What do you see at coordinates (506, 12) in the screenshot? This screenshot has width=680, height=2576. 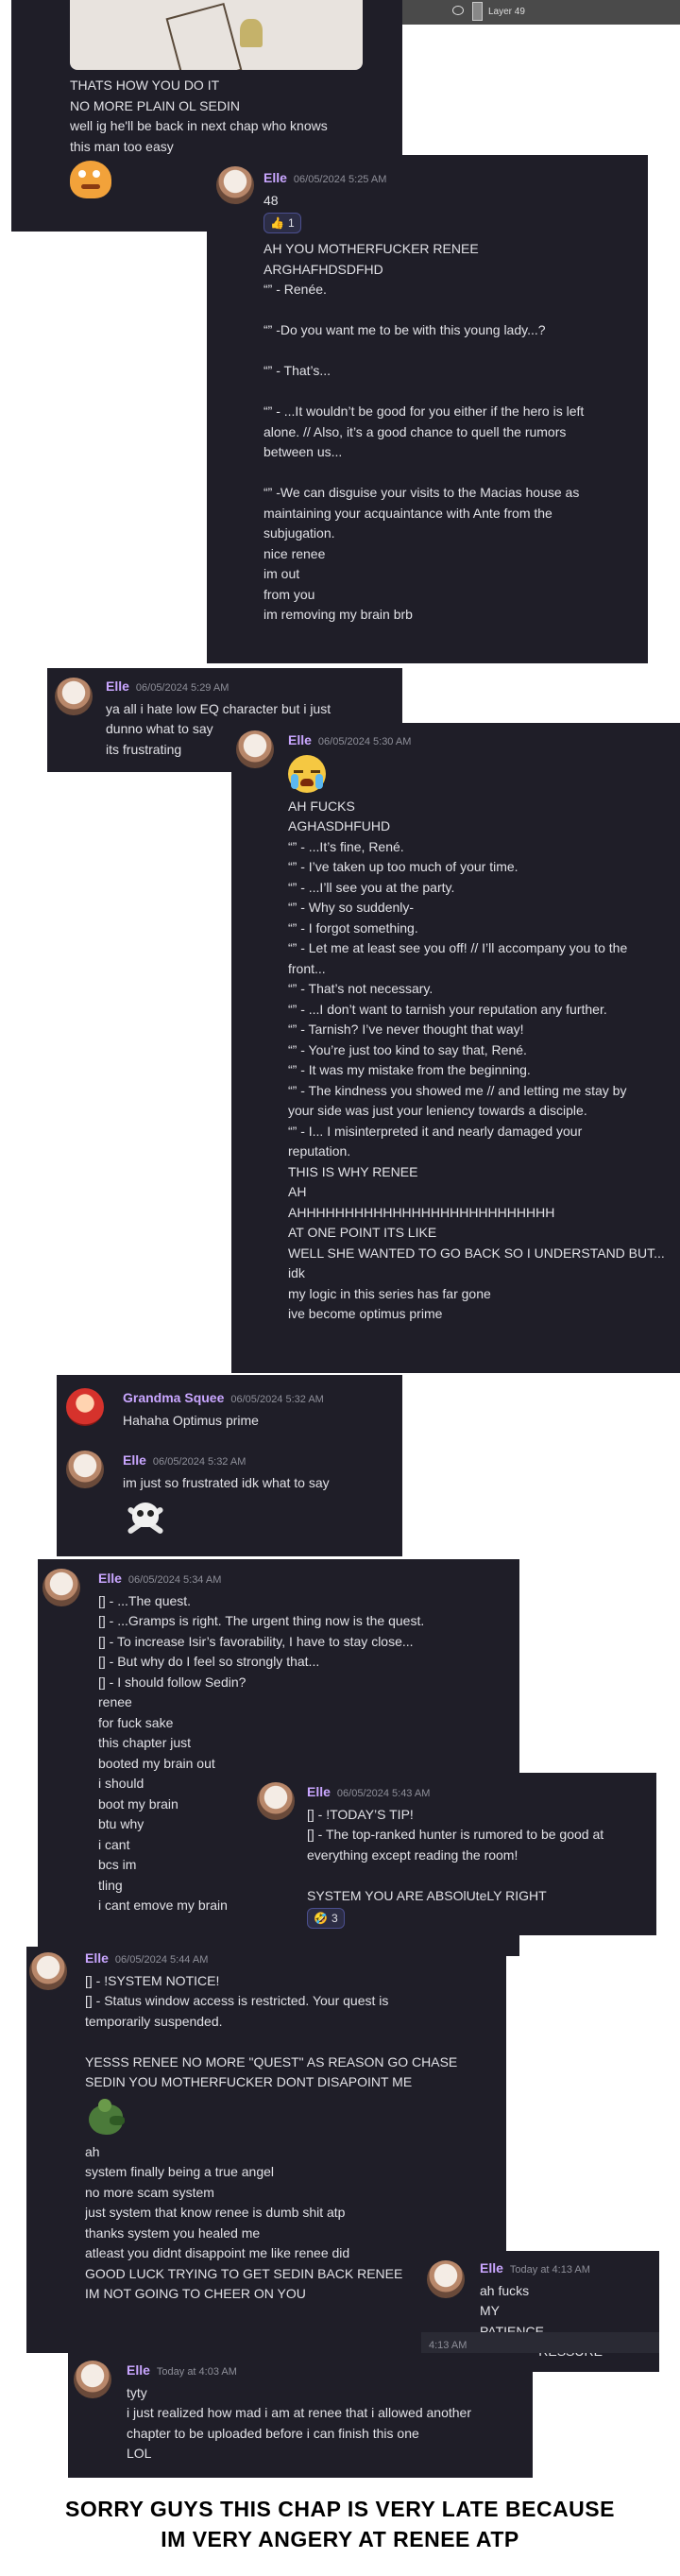 I see `layer-name: Layer 49` at bounding box center [506, 12].